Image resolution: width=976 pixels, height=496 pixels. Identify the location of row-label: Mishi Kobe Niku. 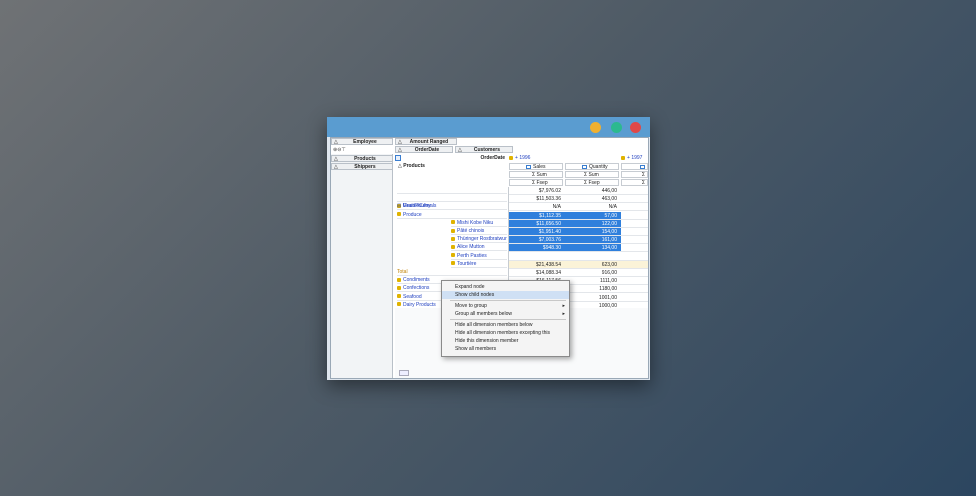
(479, 223).